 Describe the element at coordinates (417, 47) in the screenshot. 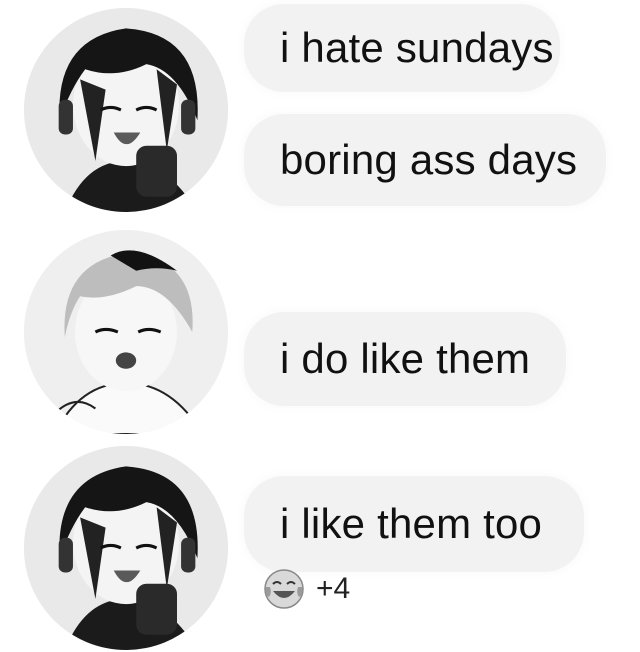

I see `message-text: i hate sundays` at that location.